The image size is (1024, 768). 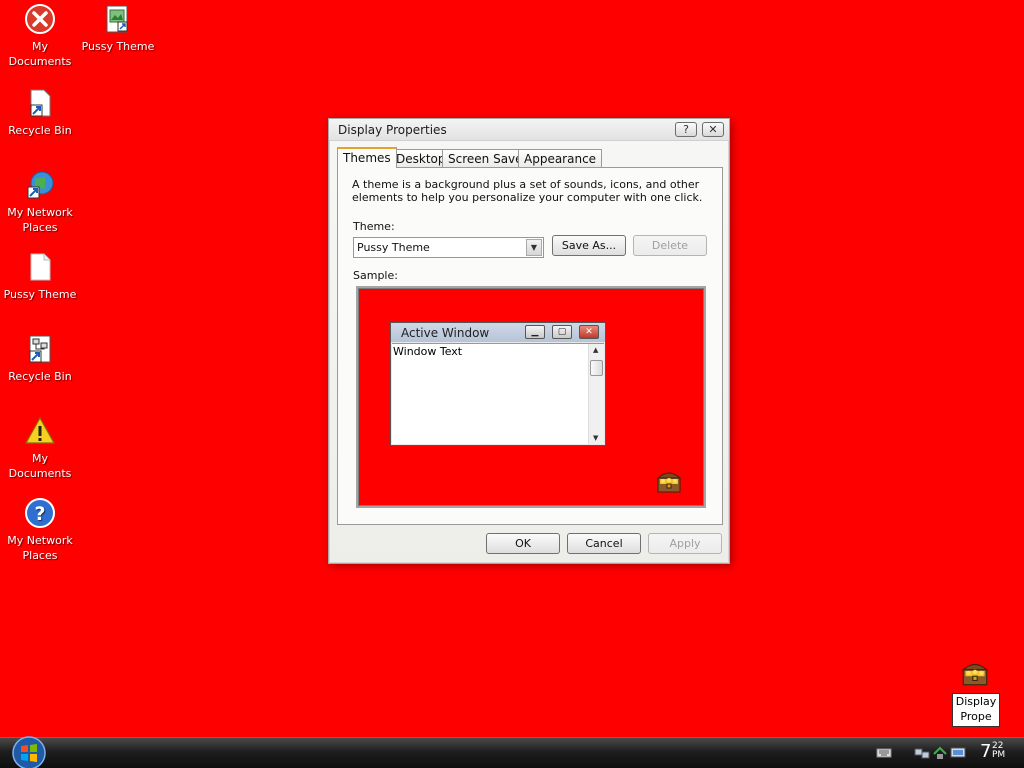 What do you see at coordinates (529, 130) in the screenshot?
I see `dialog-titlebar: Display Properties ? ✕` at bounding box center [529, 130].